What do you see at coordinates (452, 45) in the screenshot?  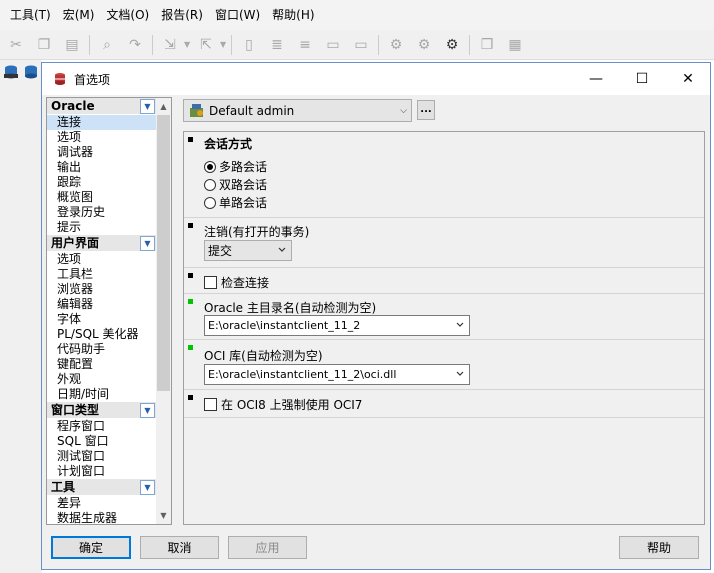 I see `run-icon: ⚙` at bounding box center [452, 45].